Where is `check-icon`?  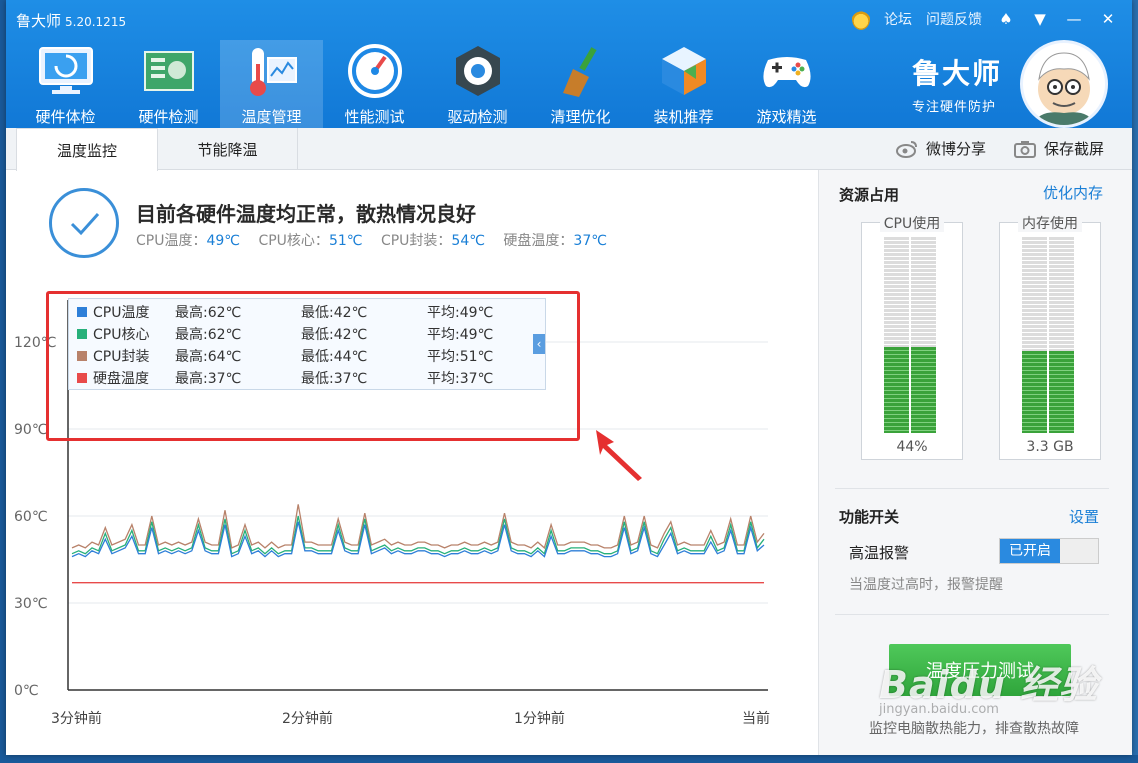
check-icon is located at coordinates (84, 223).